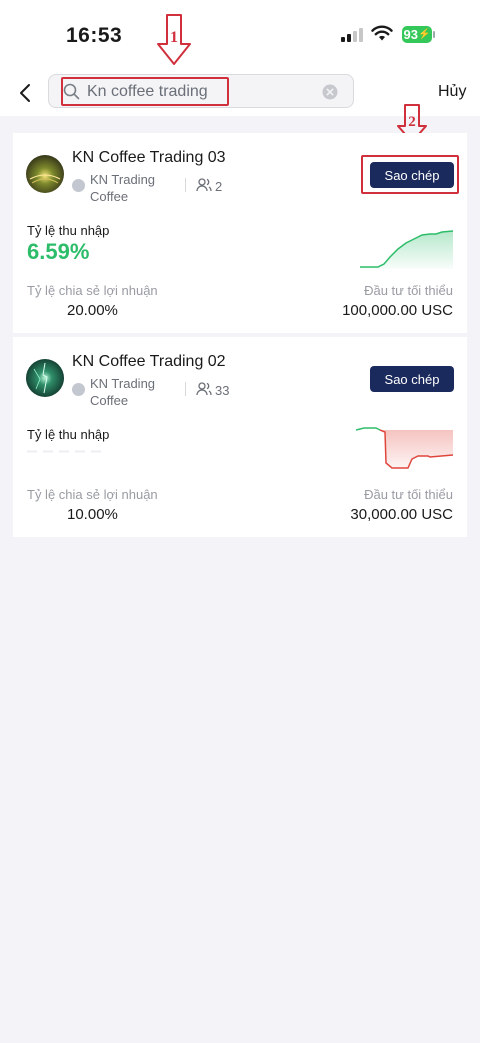 The width and height of the screenshot is (480, 1043). What do you see at coordinates (382, 33) in the screenshot?
I see `wifi-icon` at bounding box center [382, 33].